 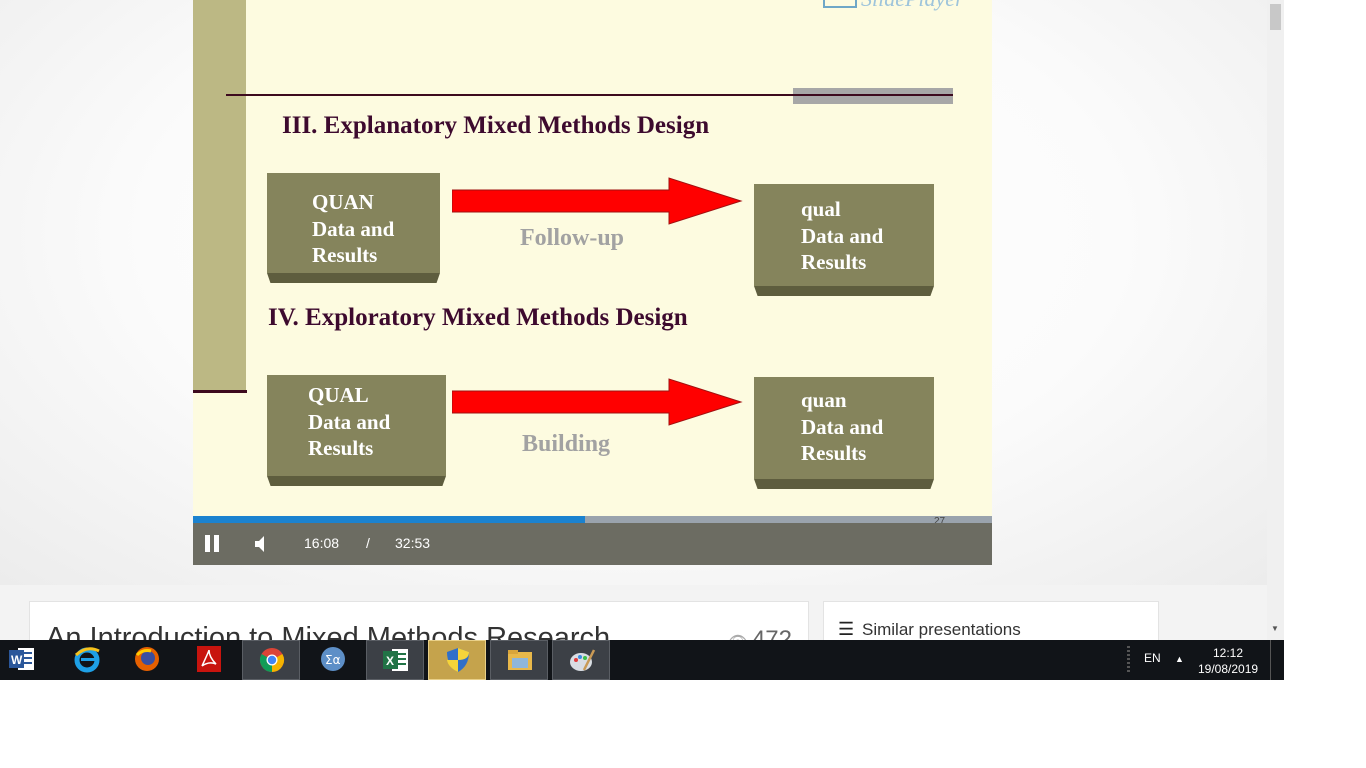 What do you see at coordinates (413, 543) in the screenshot?
I see `total-time: 32:53` at bounding box center [413, 543].